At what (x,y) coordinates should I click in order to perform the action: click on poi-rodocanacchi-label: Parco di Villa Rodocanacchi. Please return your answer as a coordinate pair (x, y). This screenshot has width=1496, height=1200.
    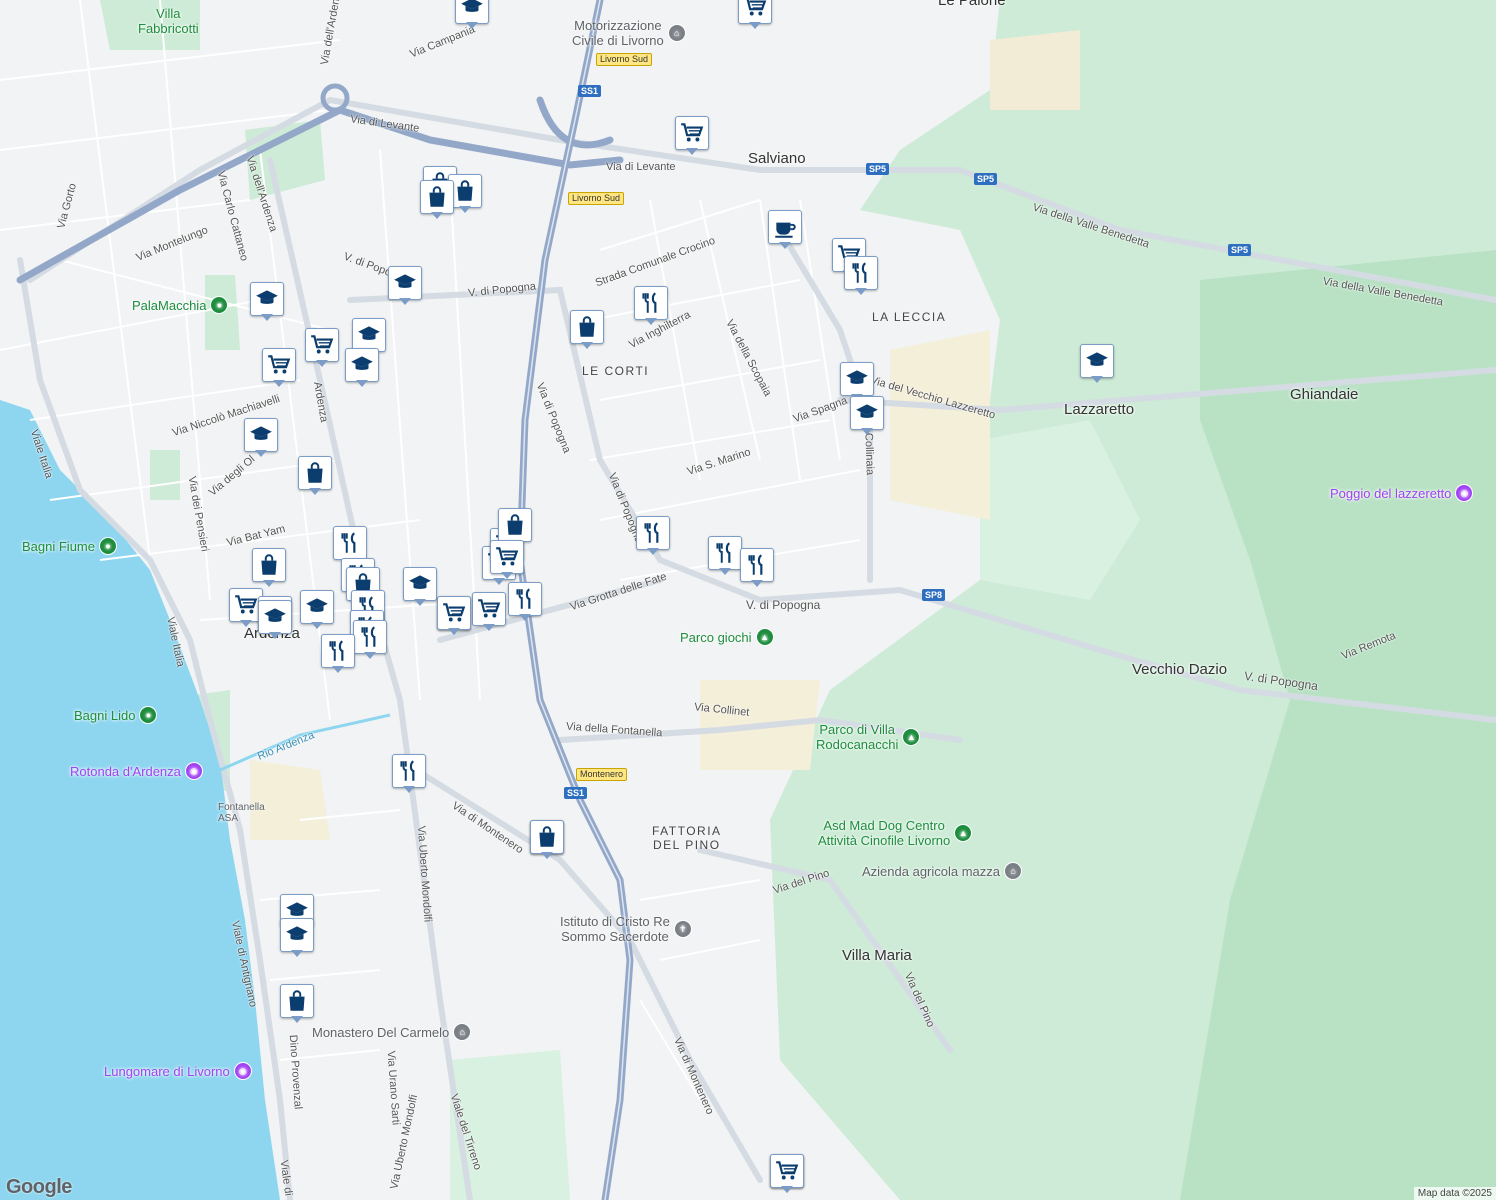
    Looking at the image, I should click on (857, 737).